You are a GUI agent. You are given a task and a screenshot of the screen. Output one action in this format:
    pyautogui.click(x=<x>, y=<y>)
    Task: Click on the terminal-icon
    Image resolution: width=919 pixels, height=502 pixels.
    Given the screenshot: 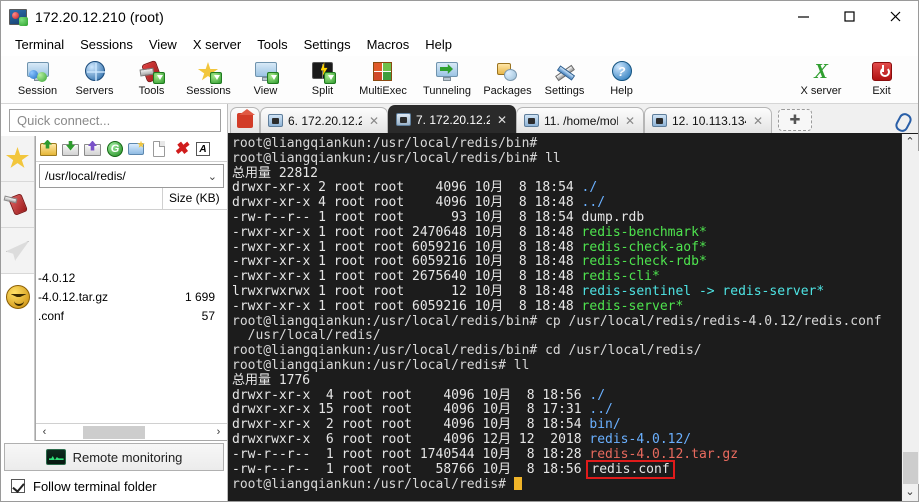 What is the action you would take?
    pyautogui.click(x=275, y=120)
    